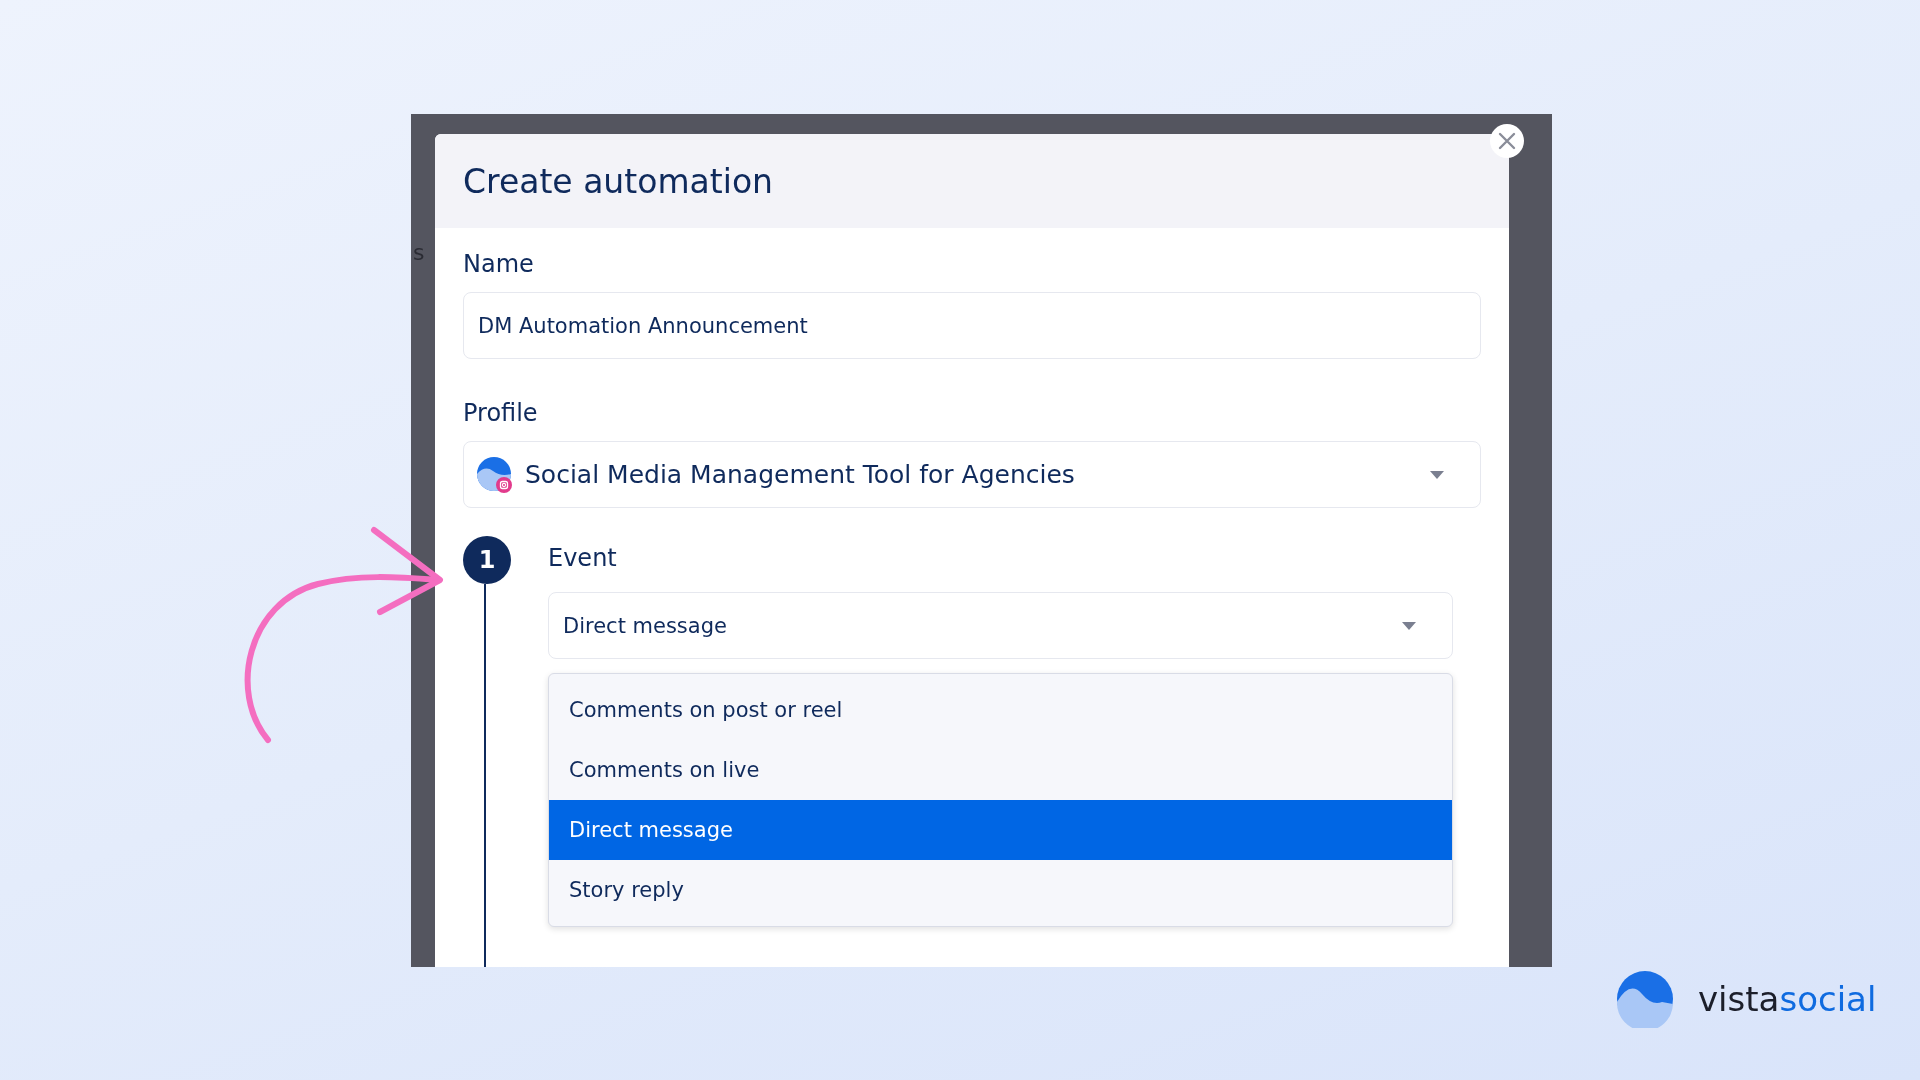 This screenshot has width=1920, height=1080. Describe the element at coordinates (1787, 999) in the screenshot. I see `brand-name: vistasocial` at that location.